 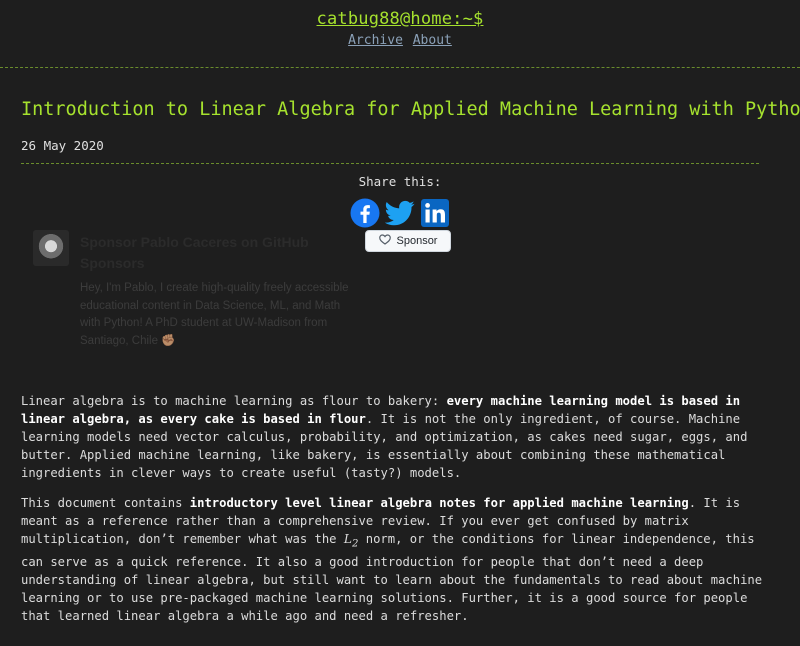 I want to click on twitter-icon, so click(x=399, y=213).